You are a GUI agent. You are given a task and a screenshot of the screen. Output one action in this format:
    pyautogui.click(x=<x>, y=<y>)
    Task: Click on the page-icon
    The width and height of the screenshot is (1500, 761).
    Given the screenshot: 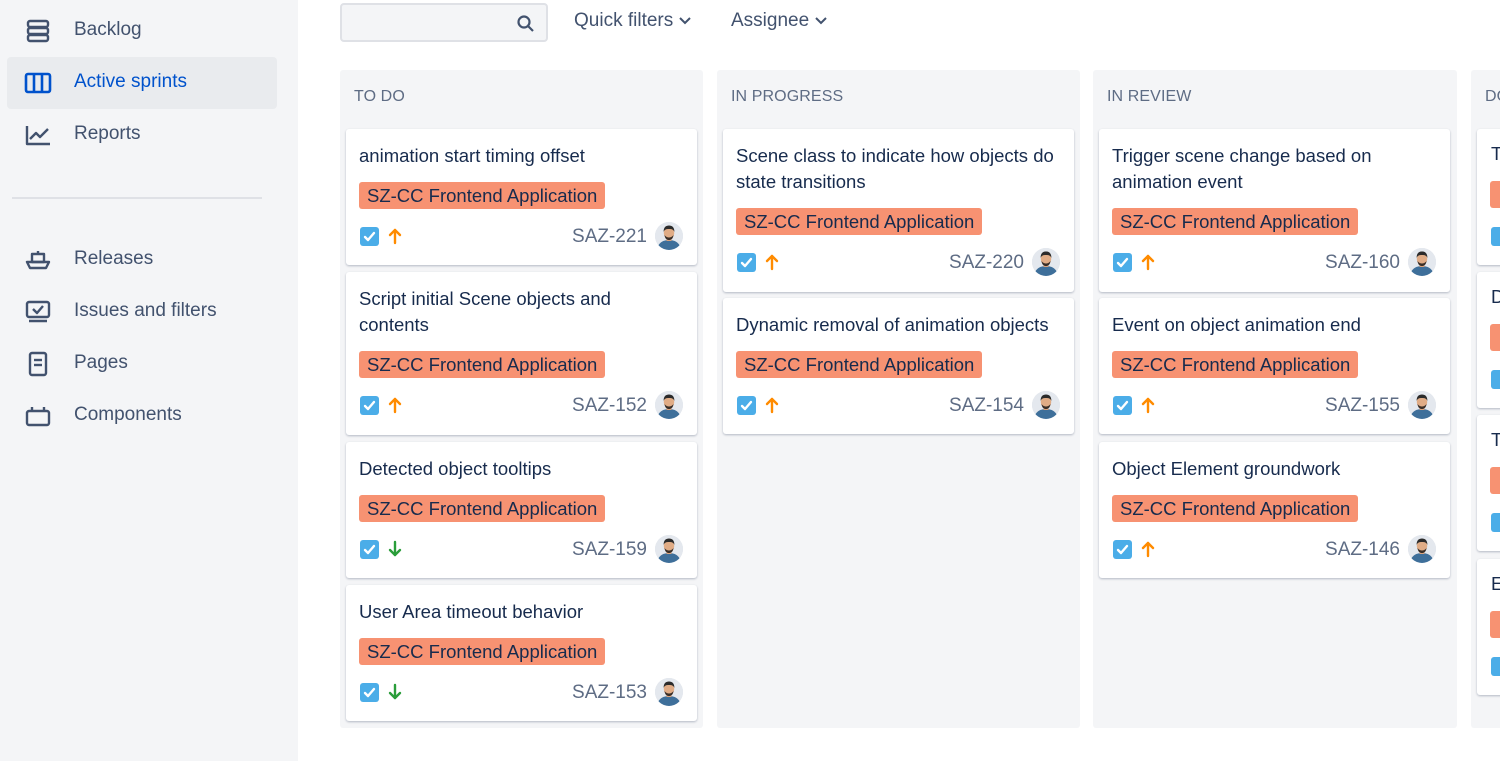 What is the action you would take?
    pyautogui.click(x=38, y=364)
    